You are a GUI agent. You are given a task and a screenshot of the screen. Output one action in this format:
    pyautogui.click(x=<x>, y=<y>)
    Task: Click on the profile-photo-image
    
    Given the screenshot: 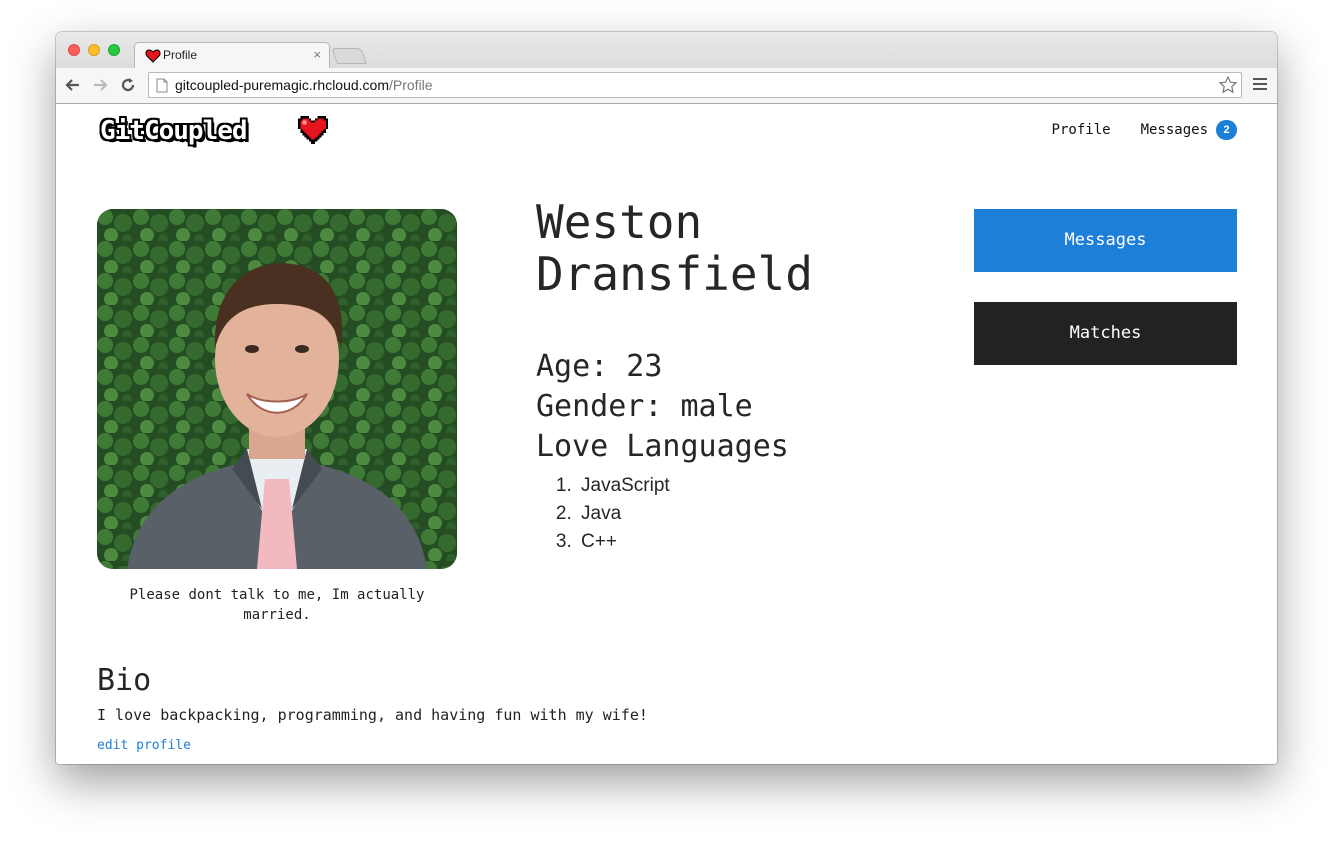 What is the action you would take?
    pyautogui.click(x=277, y=389)
    